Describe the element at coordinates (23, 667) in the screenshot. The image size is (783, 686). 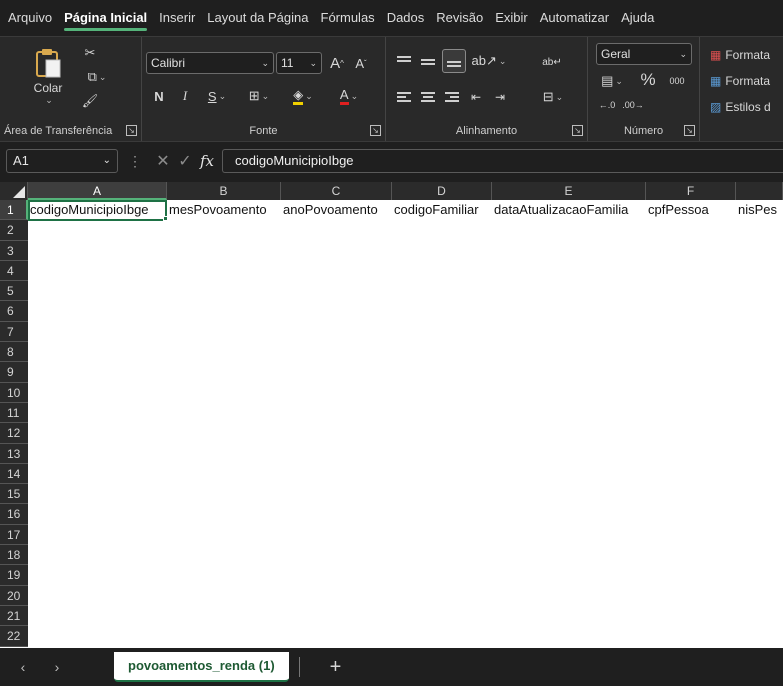
I see `chevron-left-icon: ‹` at that location.